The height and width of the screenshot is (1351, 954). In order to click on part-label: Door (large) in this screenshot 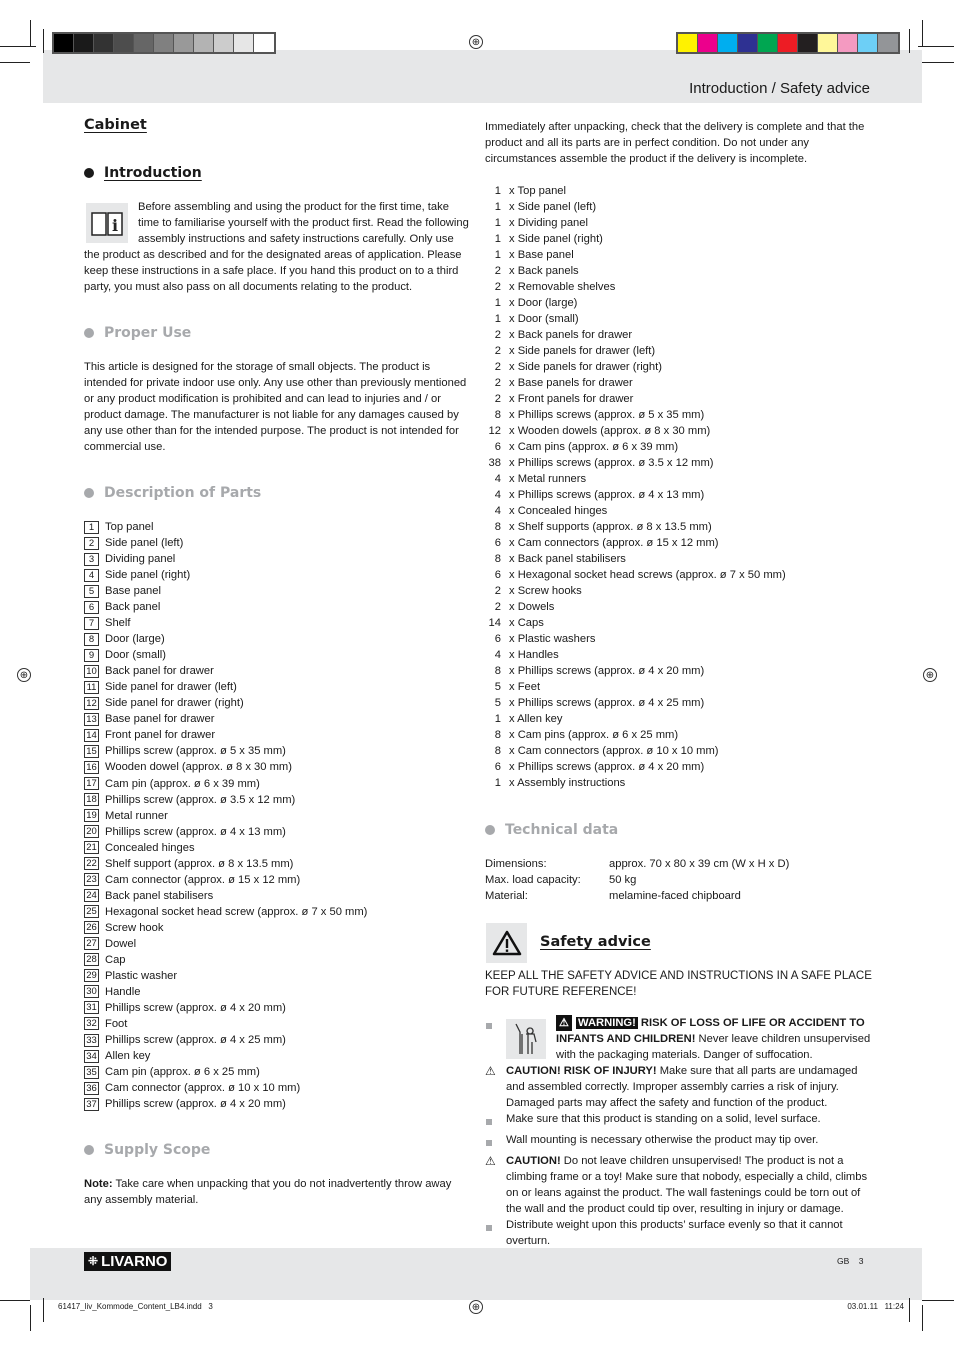, I will do `click(135, 639)`.